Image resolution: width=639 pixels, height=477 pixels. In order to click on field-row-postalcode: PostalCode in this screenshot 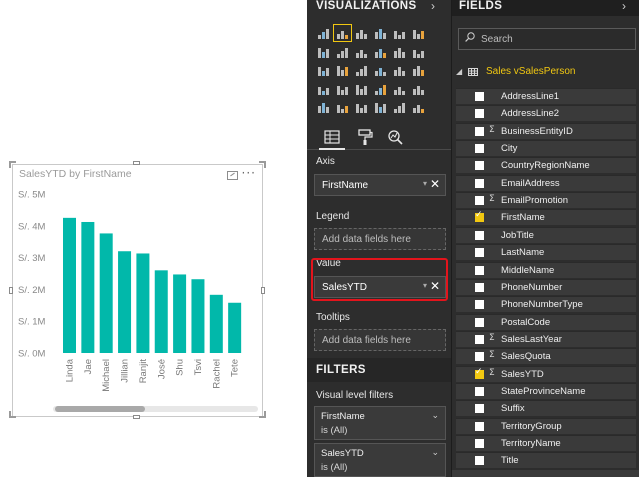, I will do `click(546, 321)`.